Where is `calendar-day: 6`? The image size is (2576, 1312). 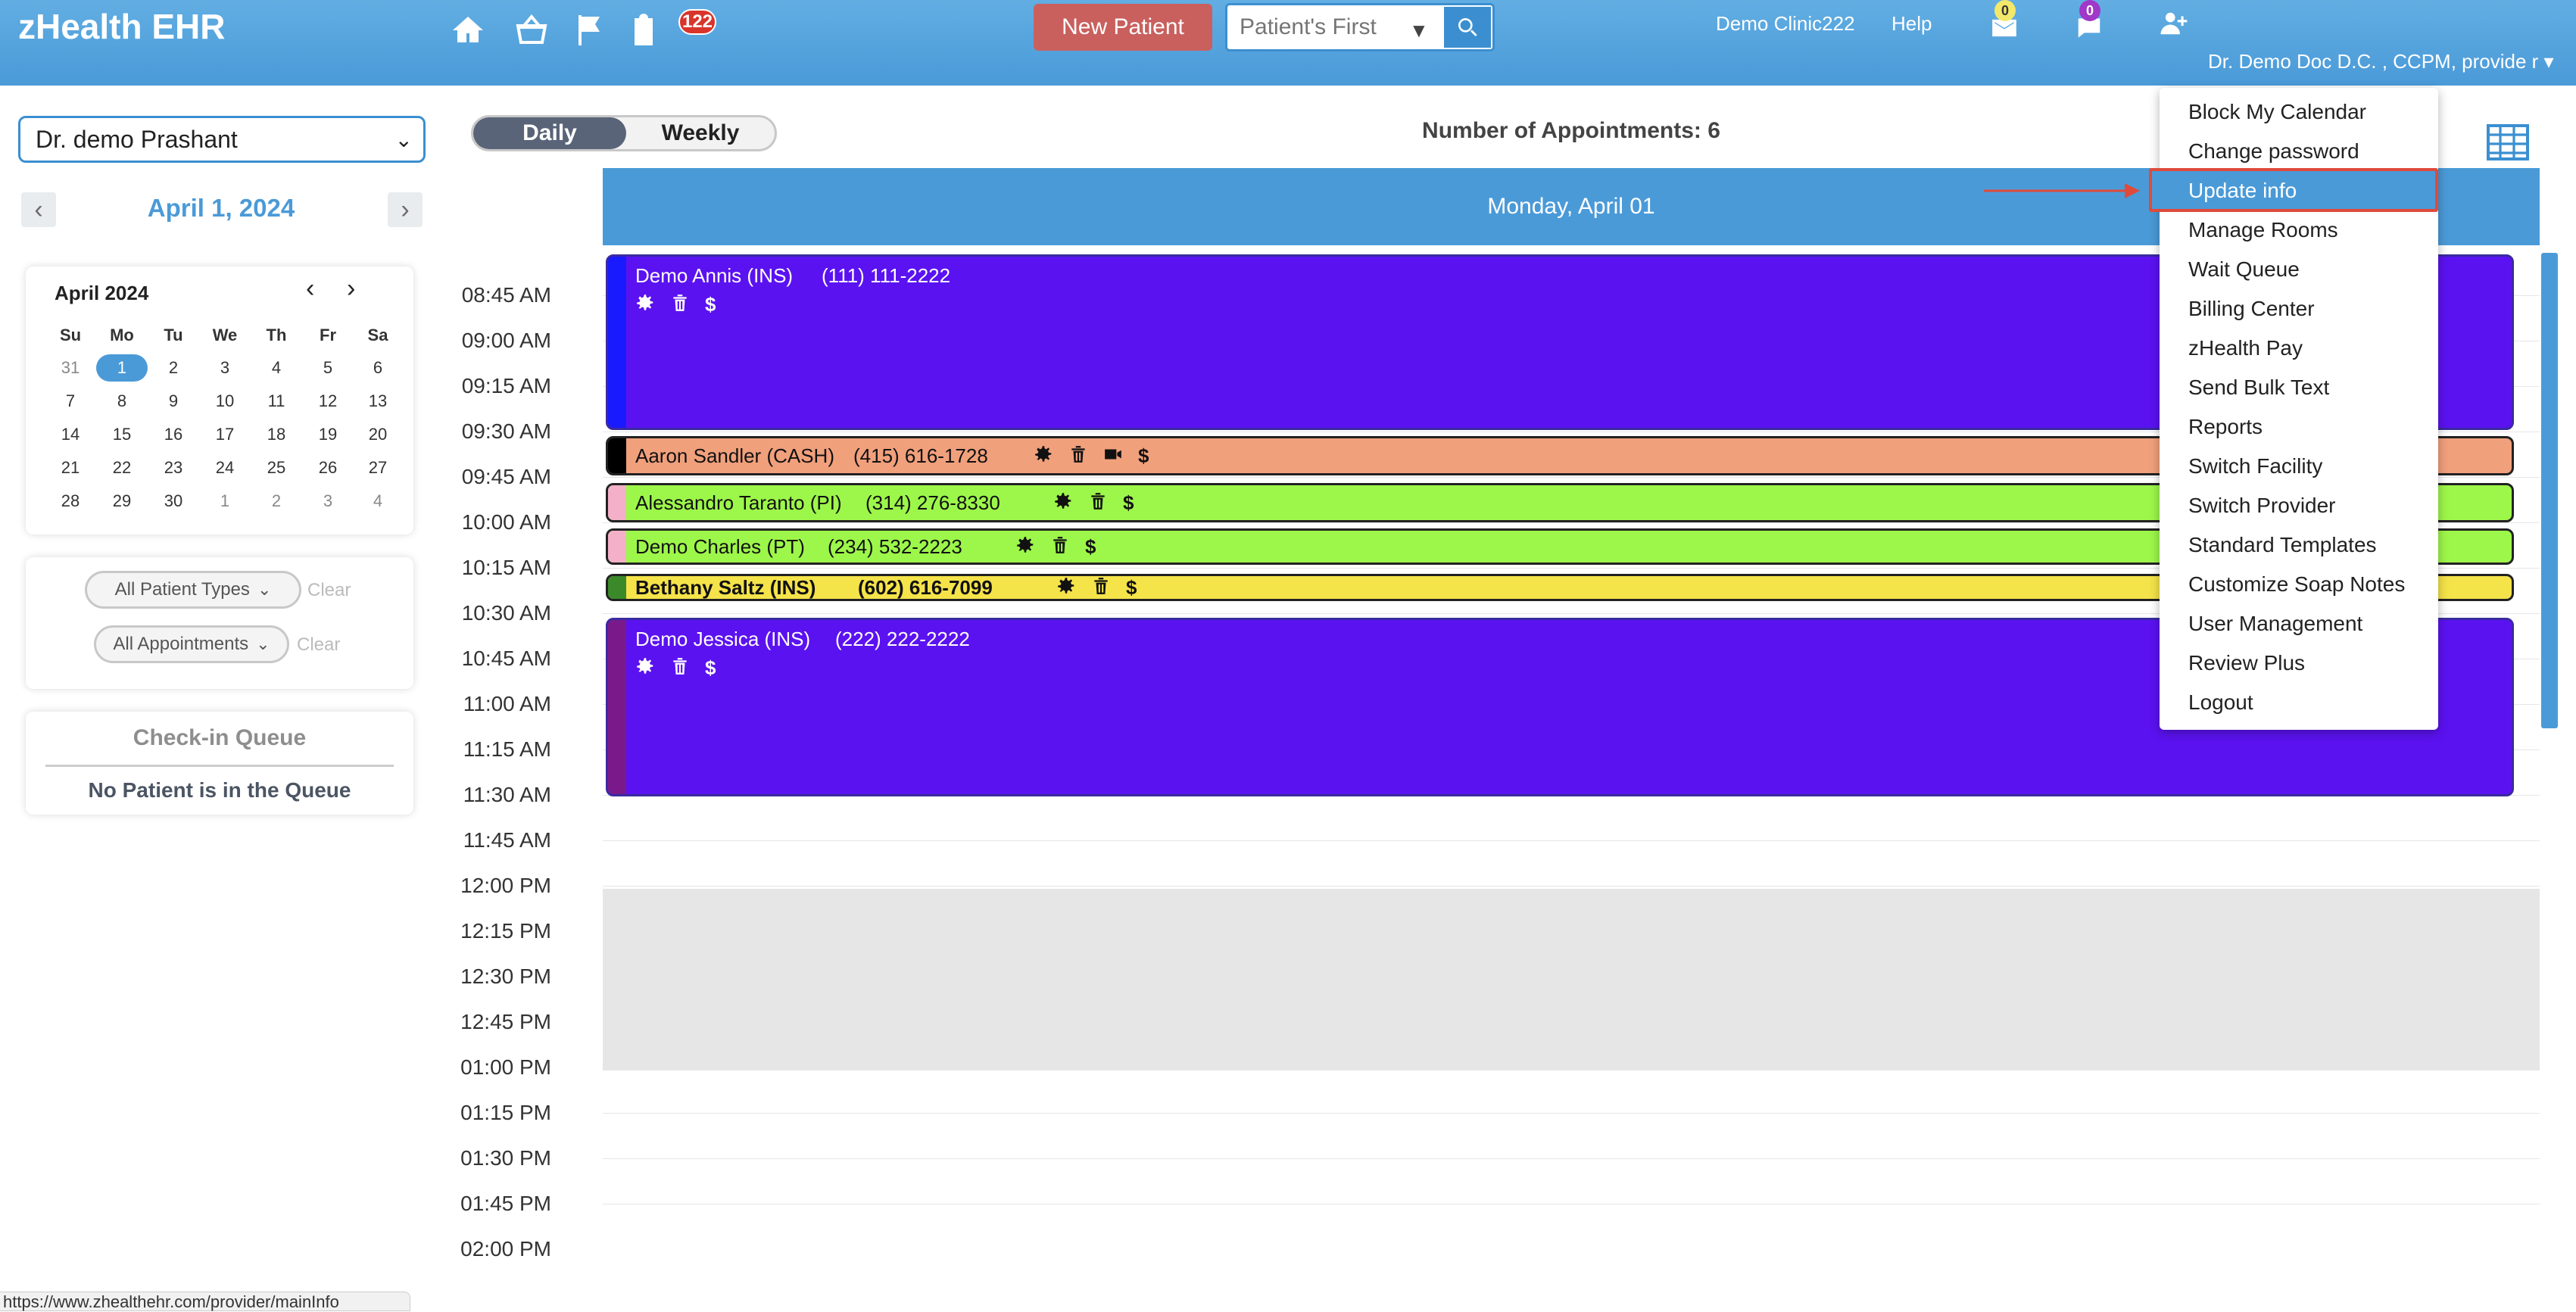
calendar-day: 6 is located at coordinates (378, 368).